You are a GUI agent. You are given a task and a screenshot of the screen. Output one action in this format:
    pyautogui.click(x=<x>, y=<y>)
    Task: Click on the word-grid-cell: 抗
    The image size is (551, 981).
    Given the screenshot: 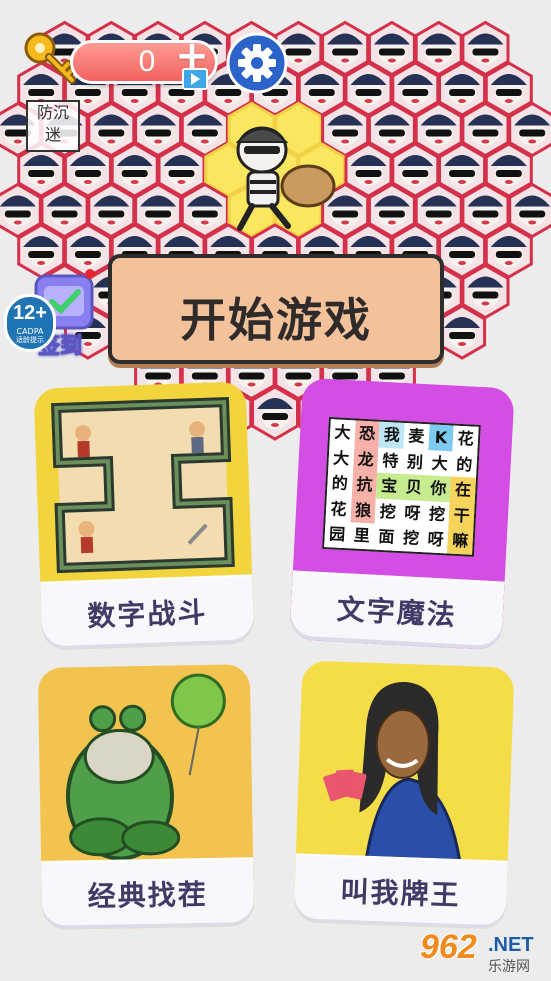 What is the action you would take?
    pyautogui.click(x=364, y=485)
    